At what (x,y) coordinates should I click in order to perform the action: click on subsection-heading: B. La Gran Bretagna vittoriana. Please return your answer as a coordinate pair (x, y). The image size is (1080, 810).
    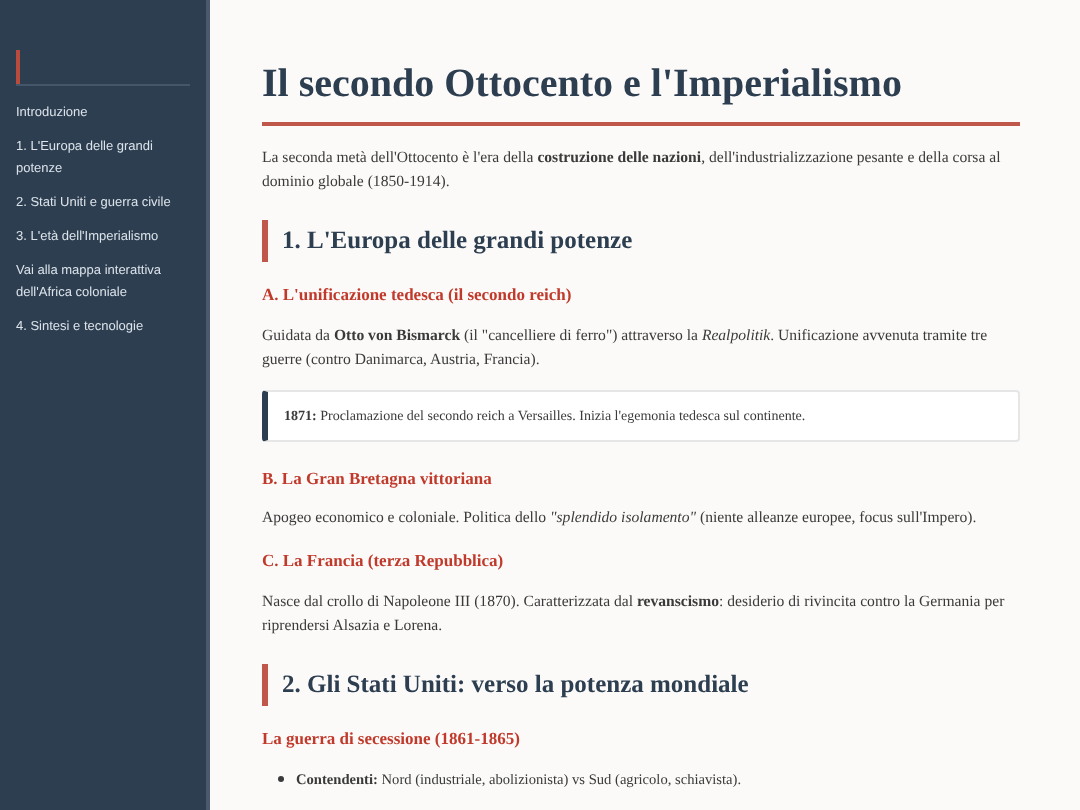
    Looking at the image, I should click on (378, 478).